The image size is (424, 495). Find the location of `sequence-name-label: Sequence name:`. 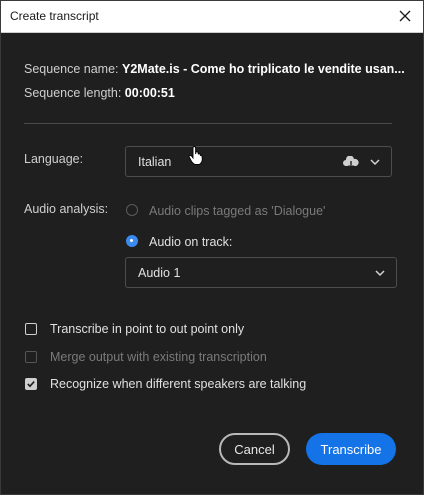

sequence-name-label: Sequence name: is located at coordinates (71, 69).